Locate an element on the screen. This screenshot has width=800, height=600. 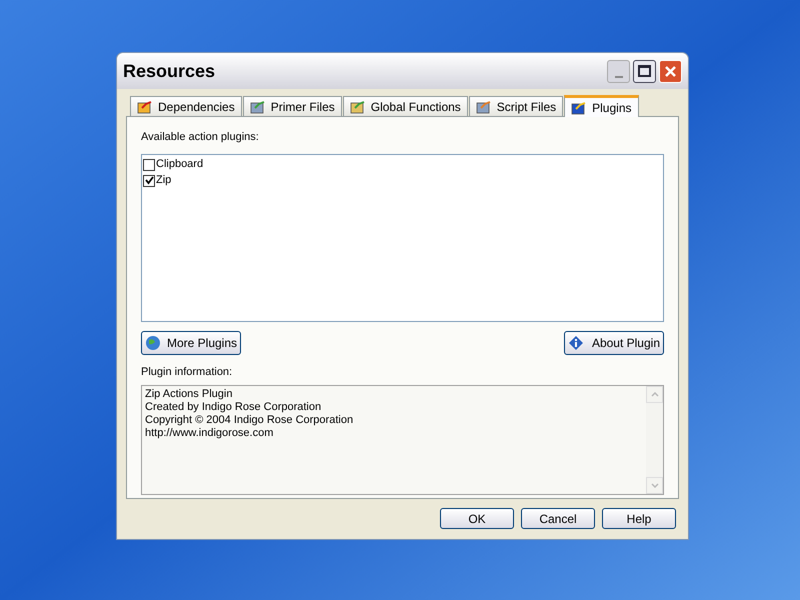
info-line: Zip Actions Plugin is located at coordinates (189, 394).